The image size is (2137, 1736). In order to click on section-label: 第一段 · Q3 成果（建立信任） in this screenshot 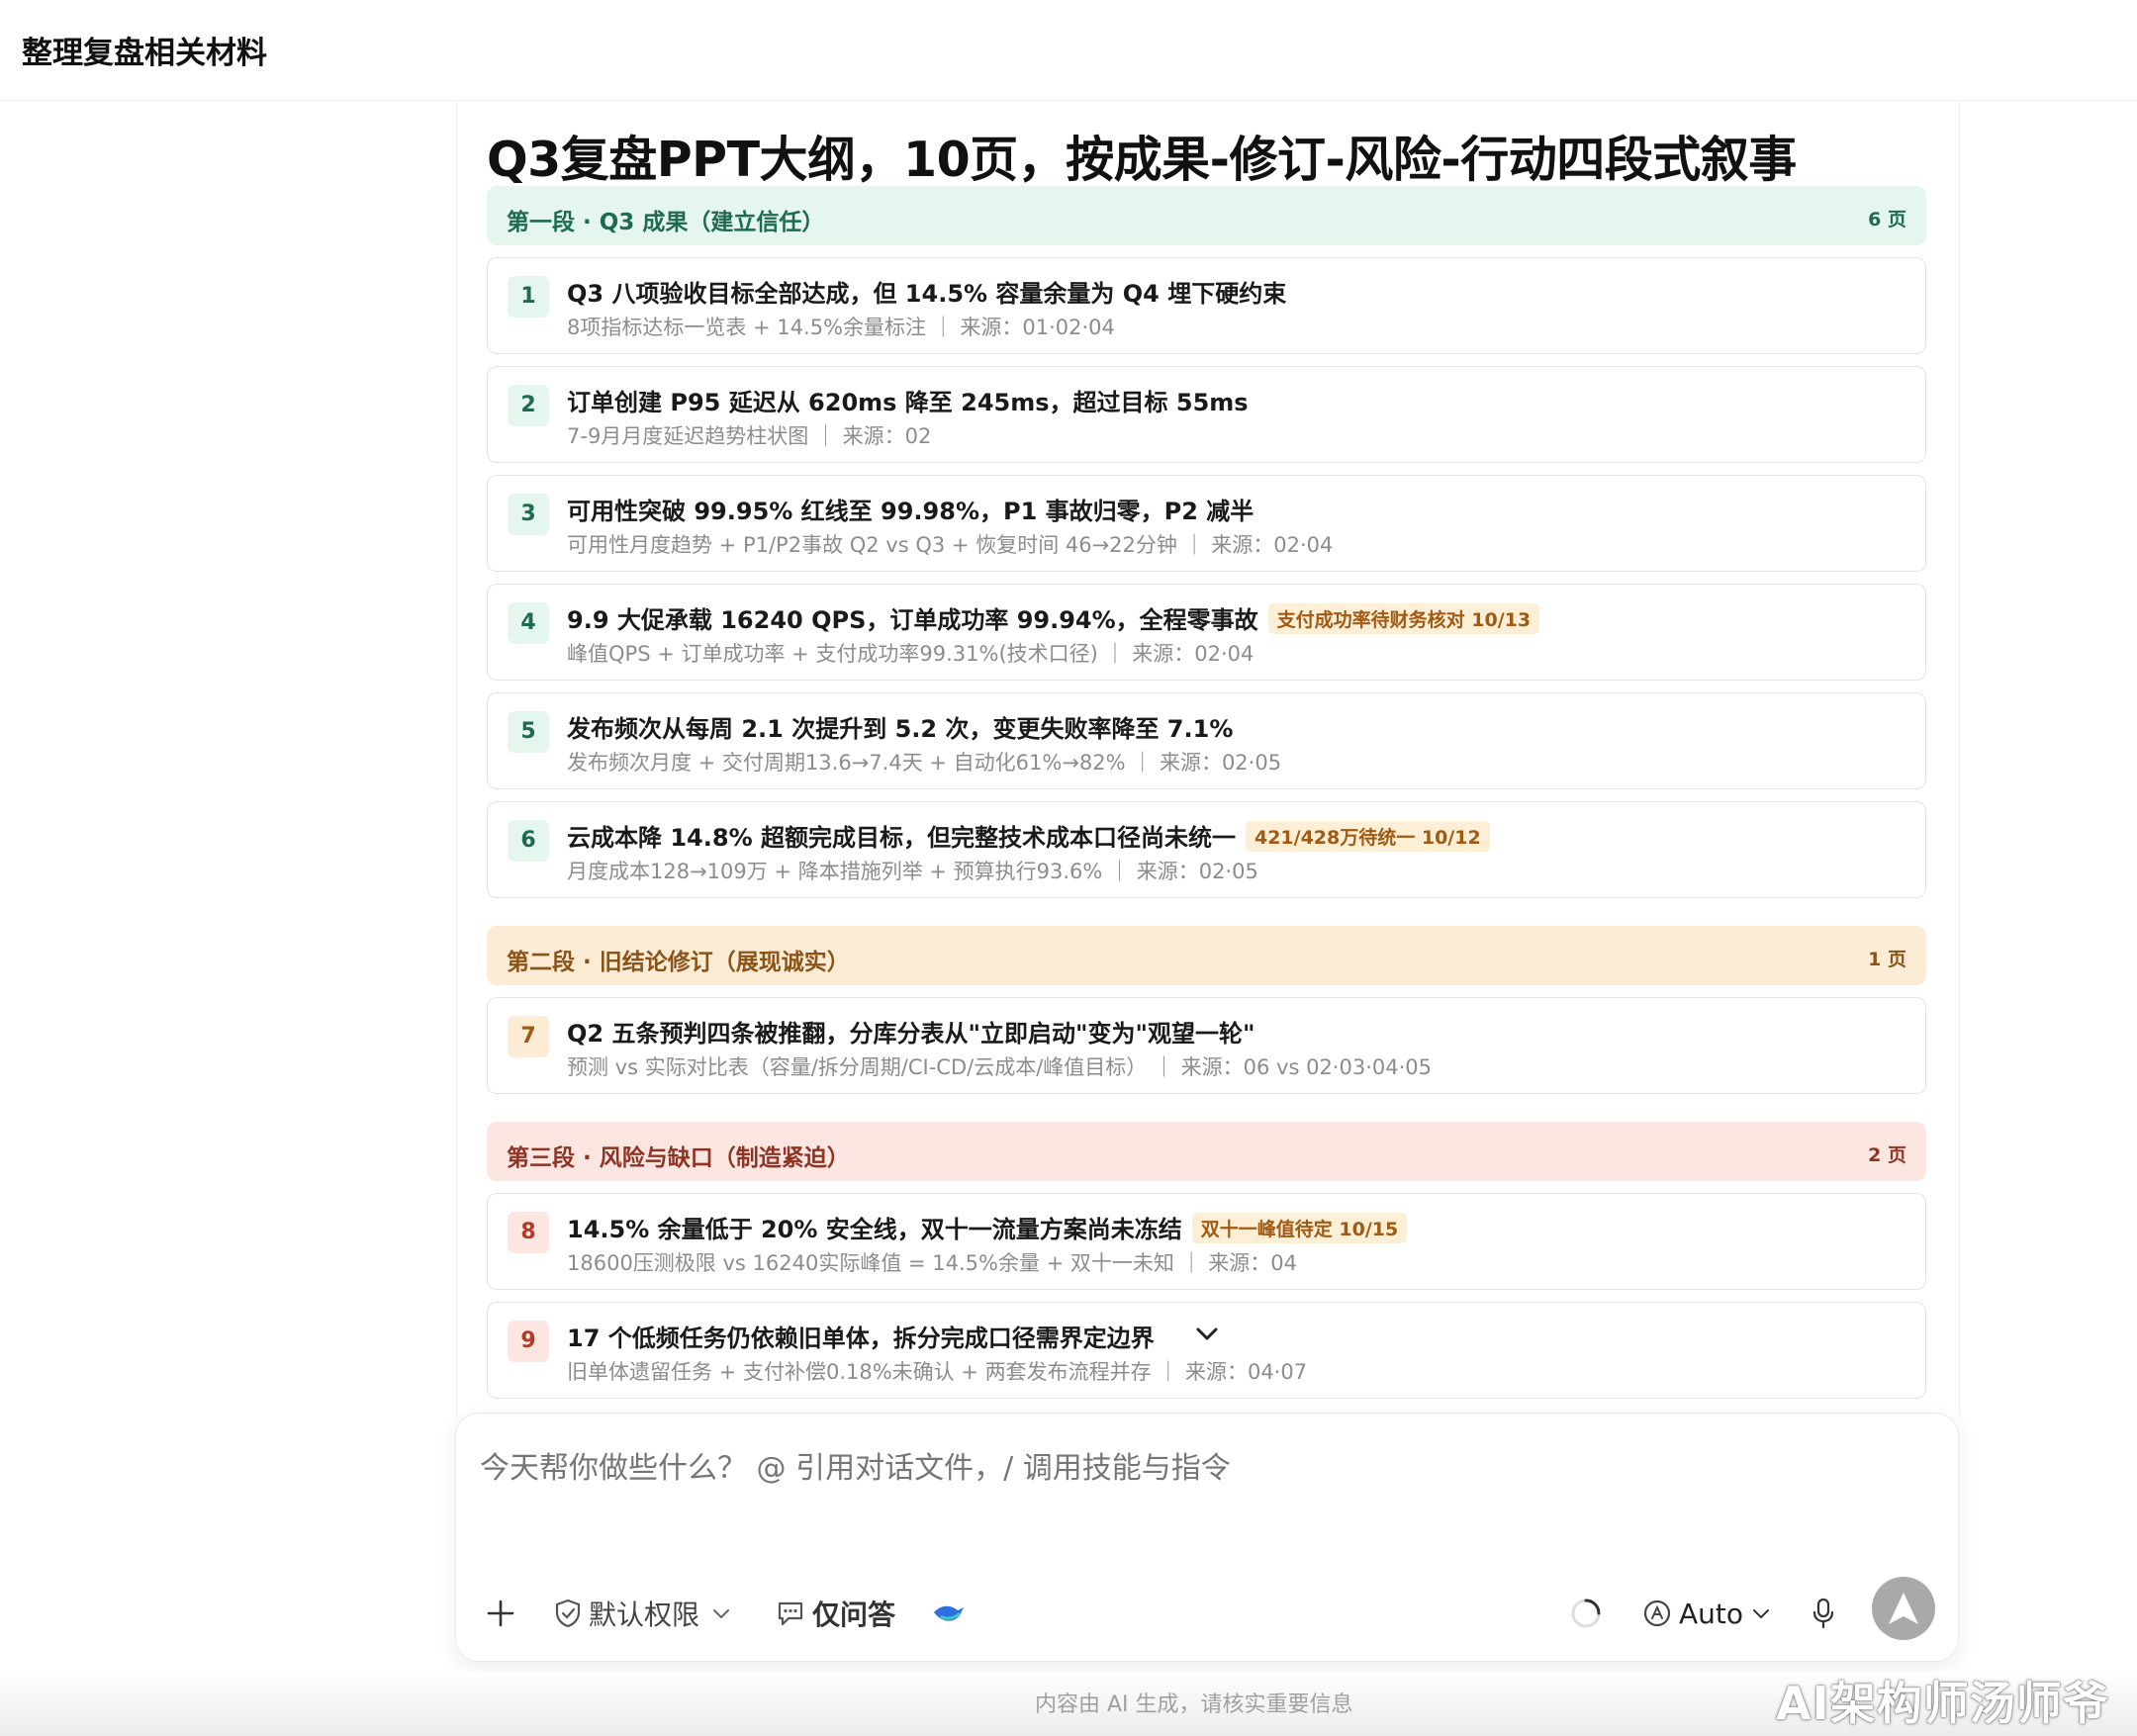, I will do `click(666, 222)`.